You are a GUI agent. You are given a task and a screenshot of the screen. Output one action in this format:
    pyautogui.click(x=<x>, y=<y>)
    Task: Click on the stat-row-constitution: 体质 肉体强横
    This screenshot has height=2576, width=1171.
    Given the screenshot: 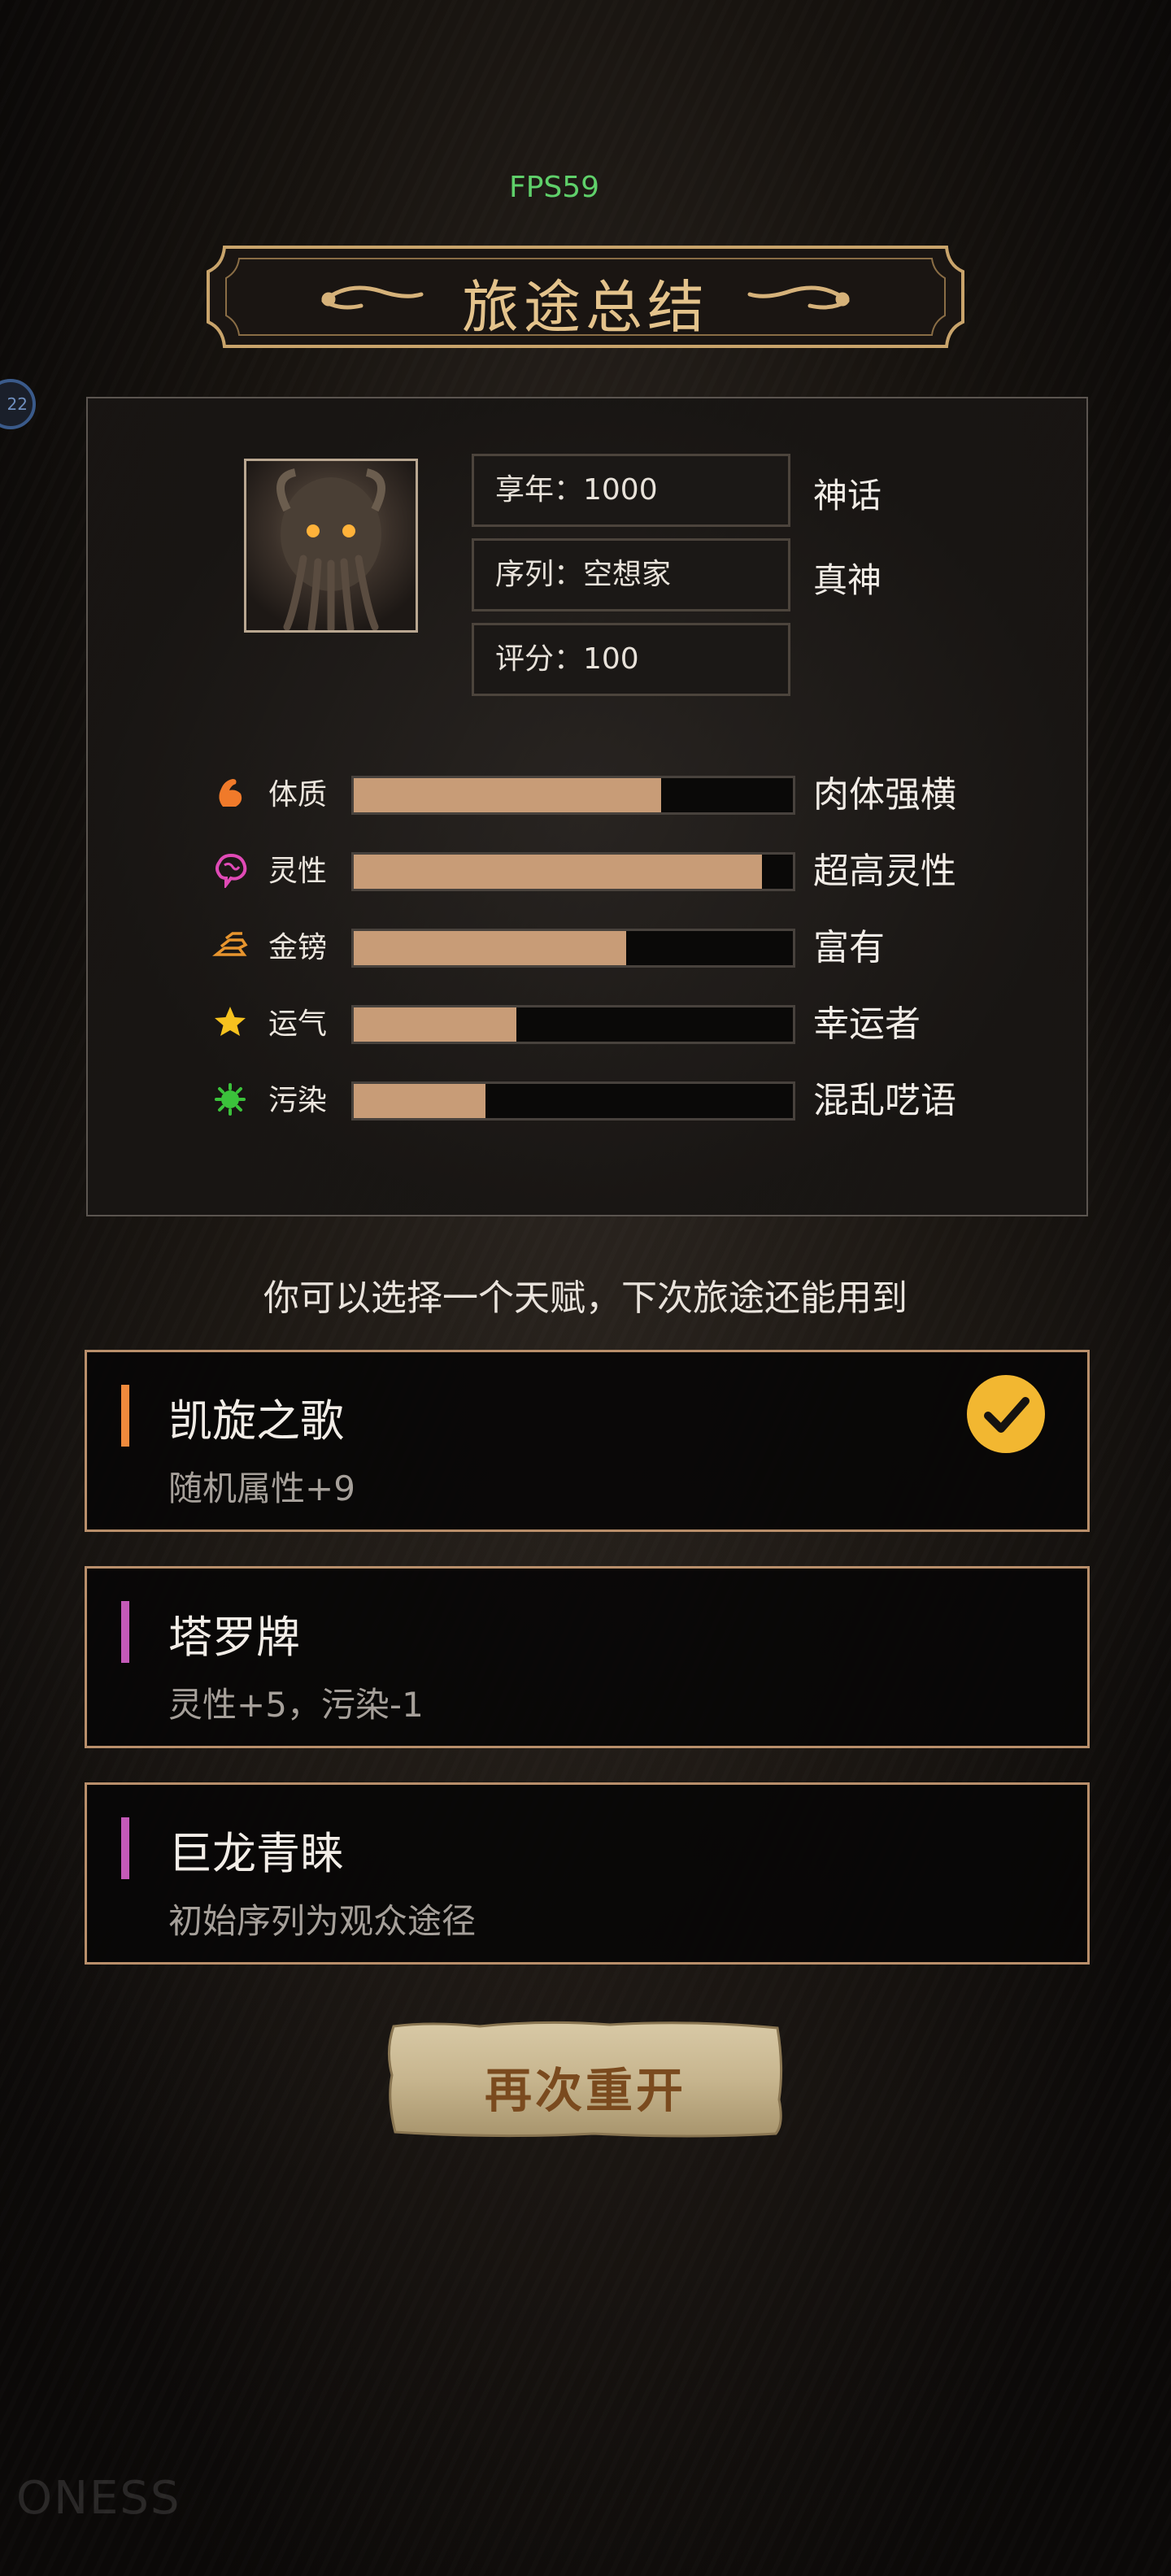 What is the action you would take?
    pyautogui.click(x=589, y=795)
    